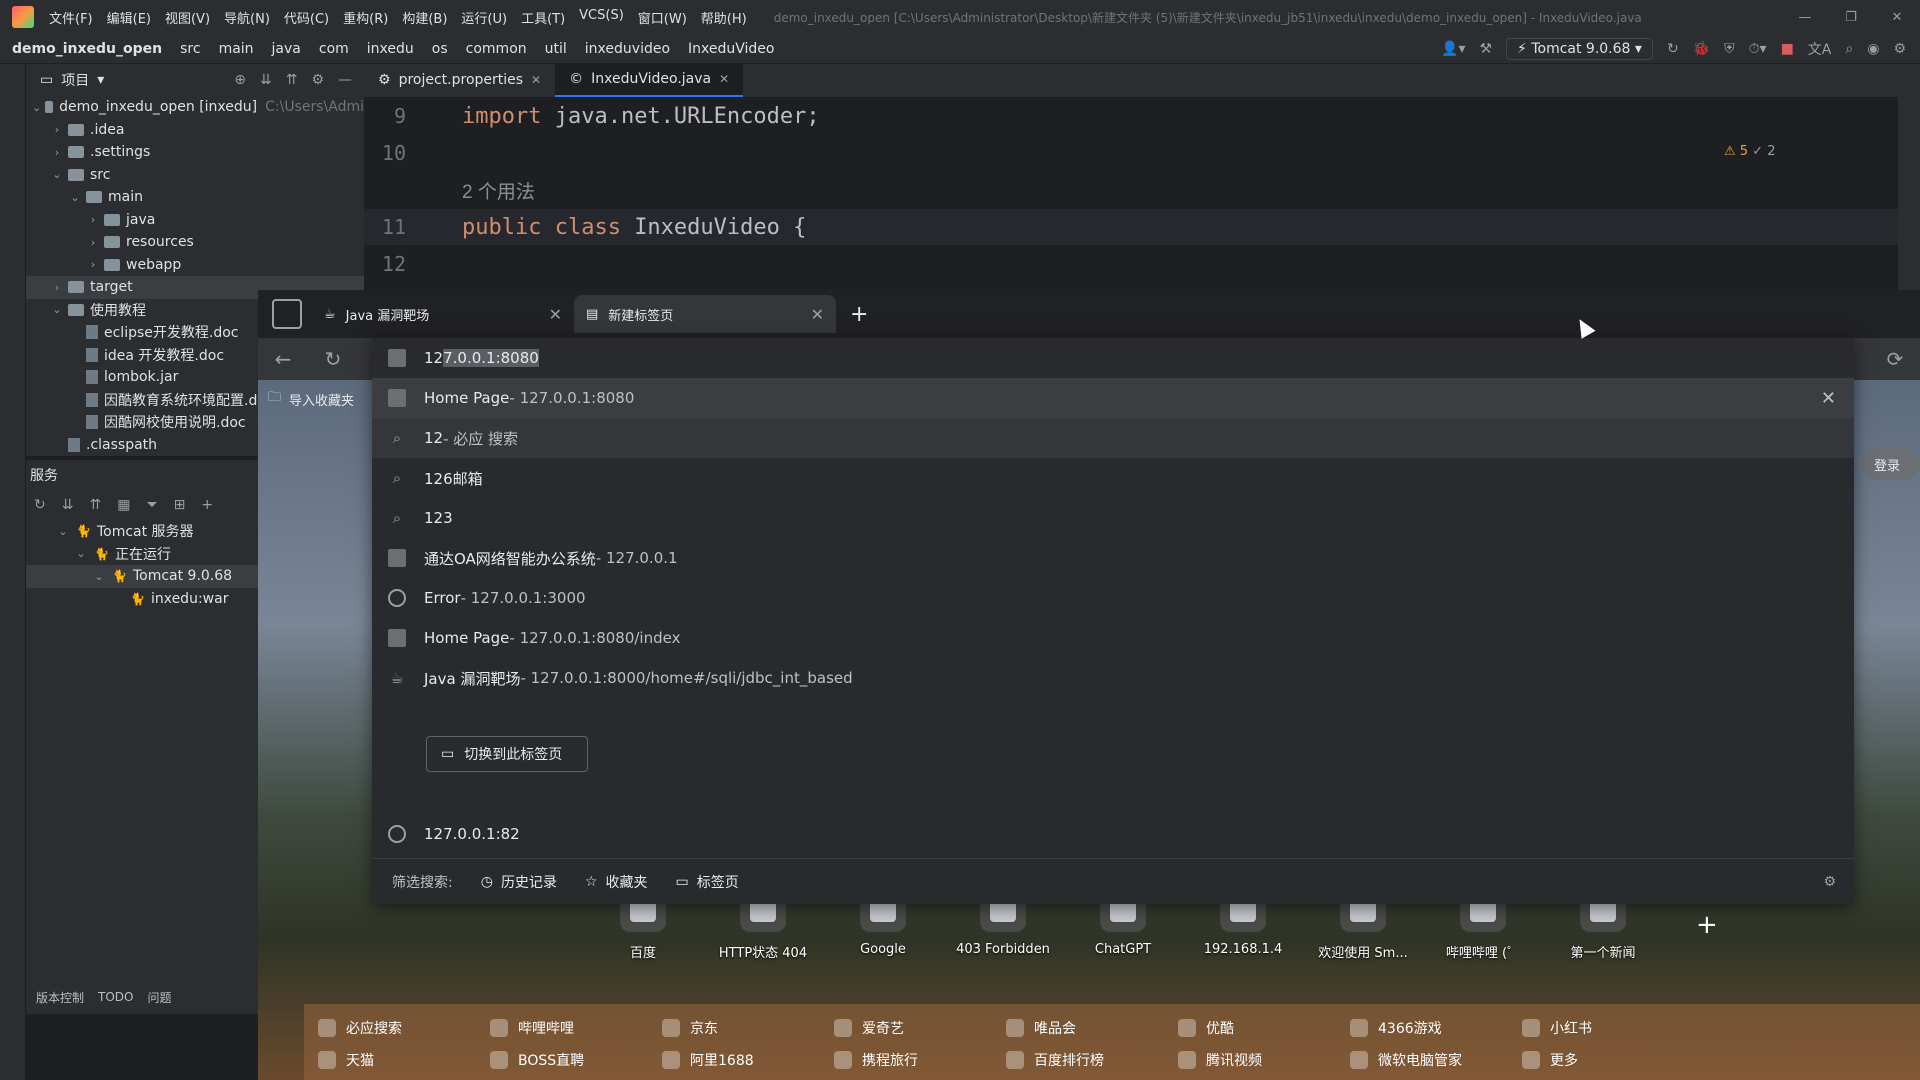  What do you see at coordinates (481, 358) in the screenshot?
I see `omnibox-input: 127.0.0.1:8080` at bounding box center [481, 358].